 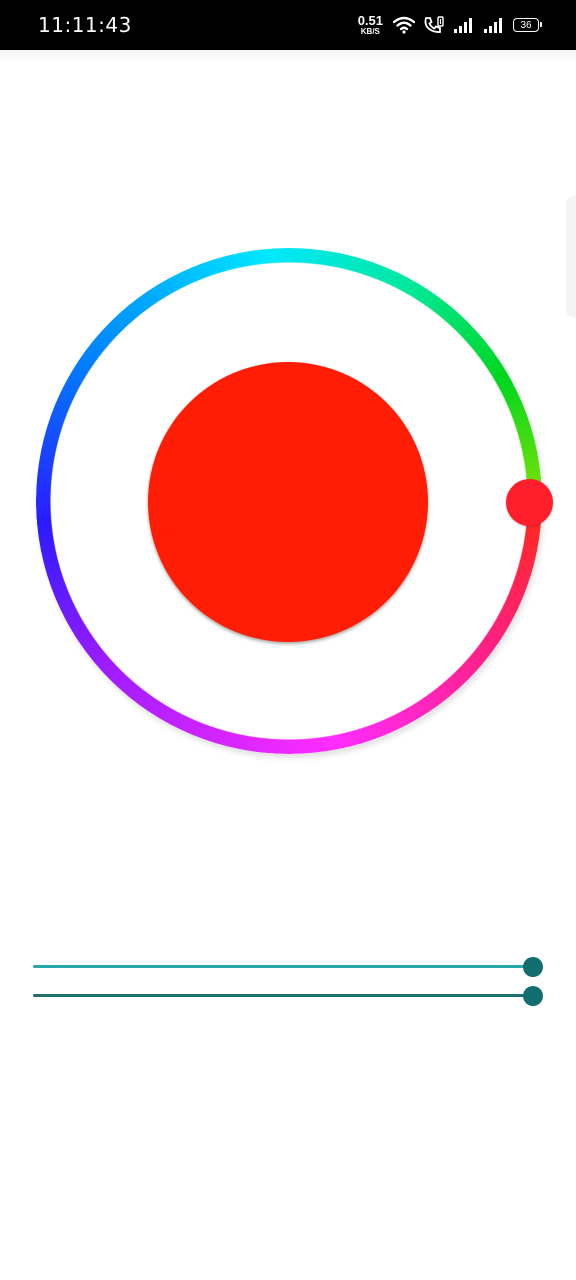 I want to click on saturation-slider, so click(x=293, y=996).